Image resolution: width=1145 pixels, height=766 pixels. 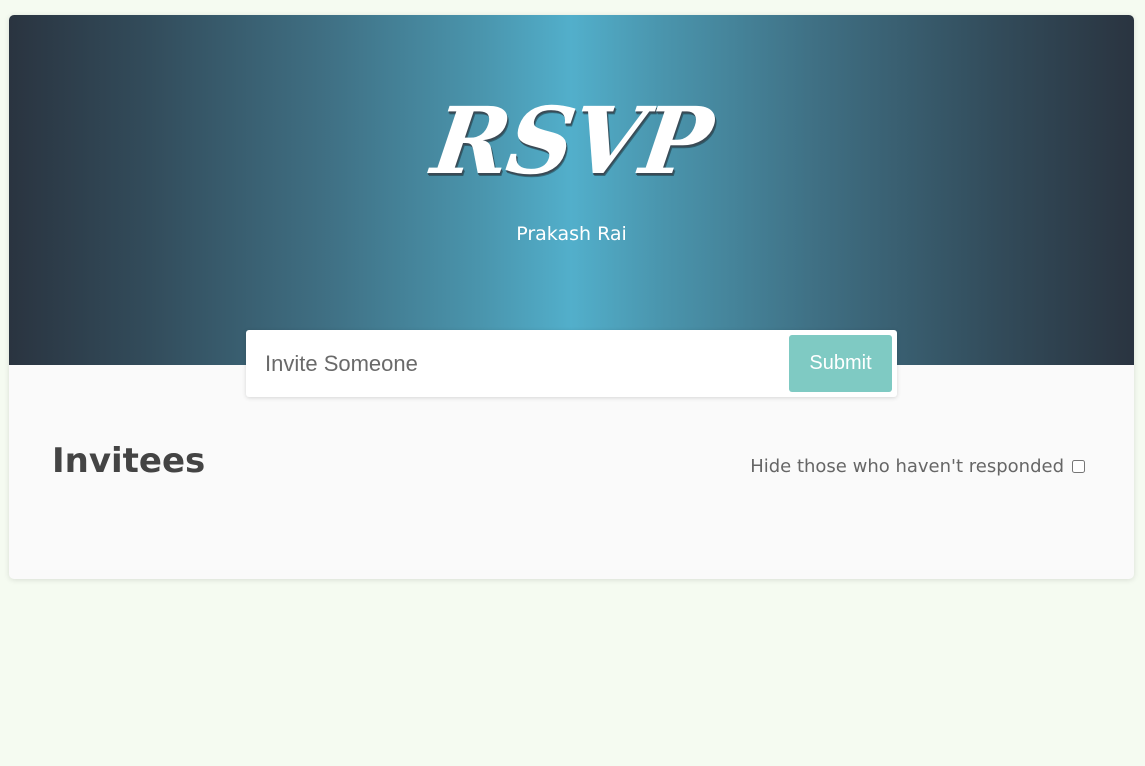 What do you see at coordinates (907, 466) in the screenshot?
I see `filter-label: Hide those who haven't responded` at bounding box center [907, 466].